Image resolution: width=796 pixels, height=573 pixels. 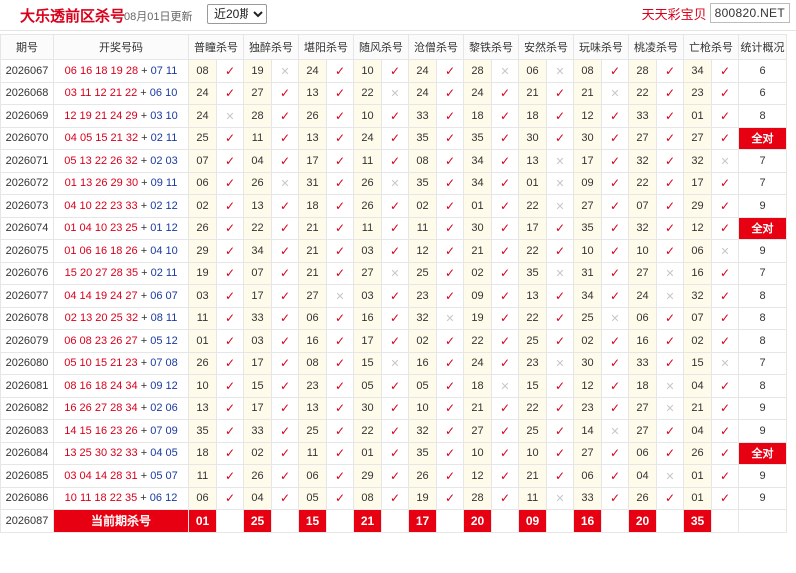 What do you see at coordinates (587, 498) in the screenshot?
I see `kill-number-cell: 33` at bounding box center [587, 498].